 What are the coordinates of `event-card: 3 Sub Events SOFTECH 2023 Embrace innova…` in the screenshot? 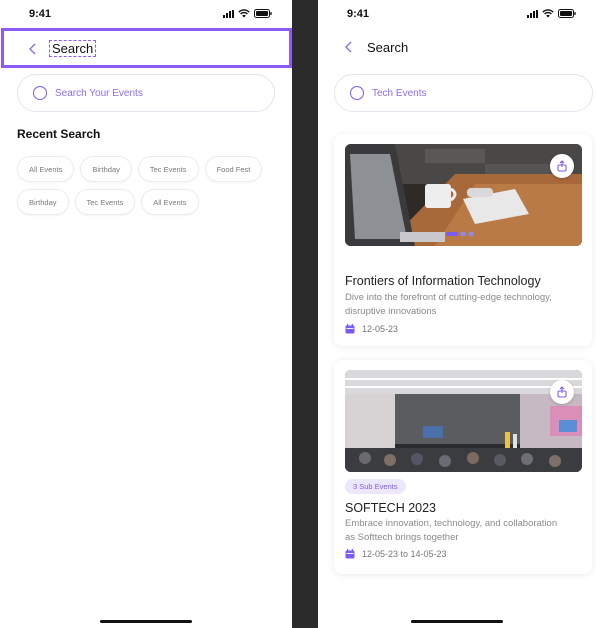 It's located at (463, 467).